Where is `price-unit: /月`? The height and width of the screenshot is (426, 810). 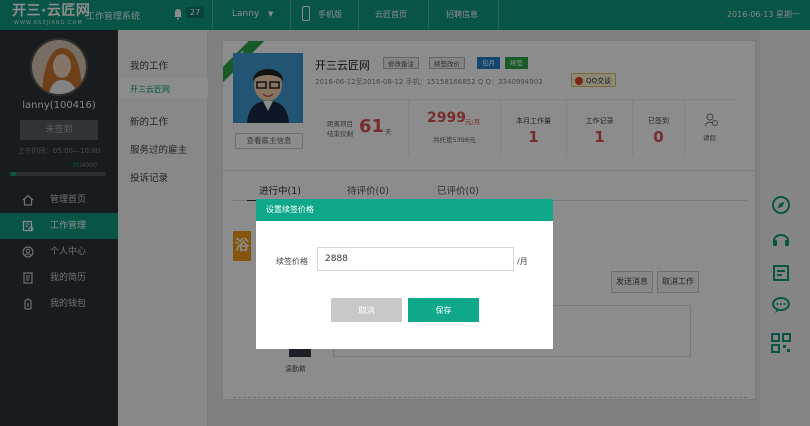 price-unit: /月 is located at coordinates (522, 261).